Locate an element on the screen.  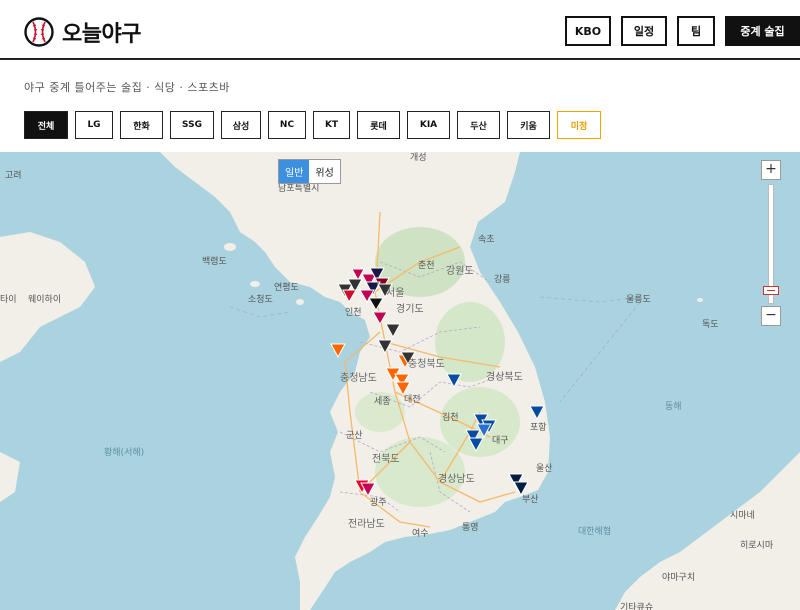
nav-bars-button: 중계 술집 is located at coordinates (762, 31).